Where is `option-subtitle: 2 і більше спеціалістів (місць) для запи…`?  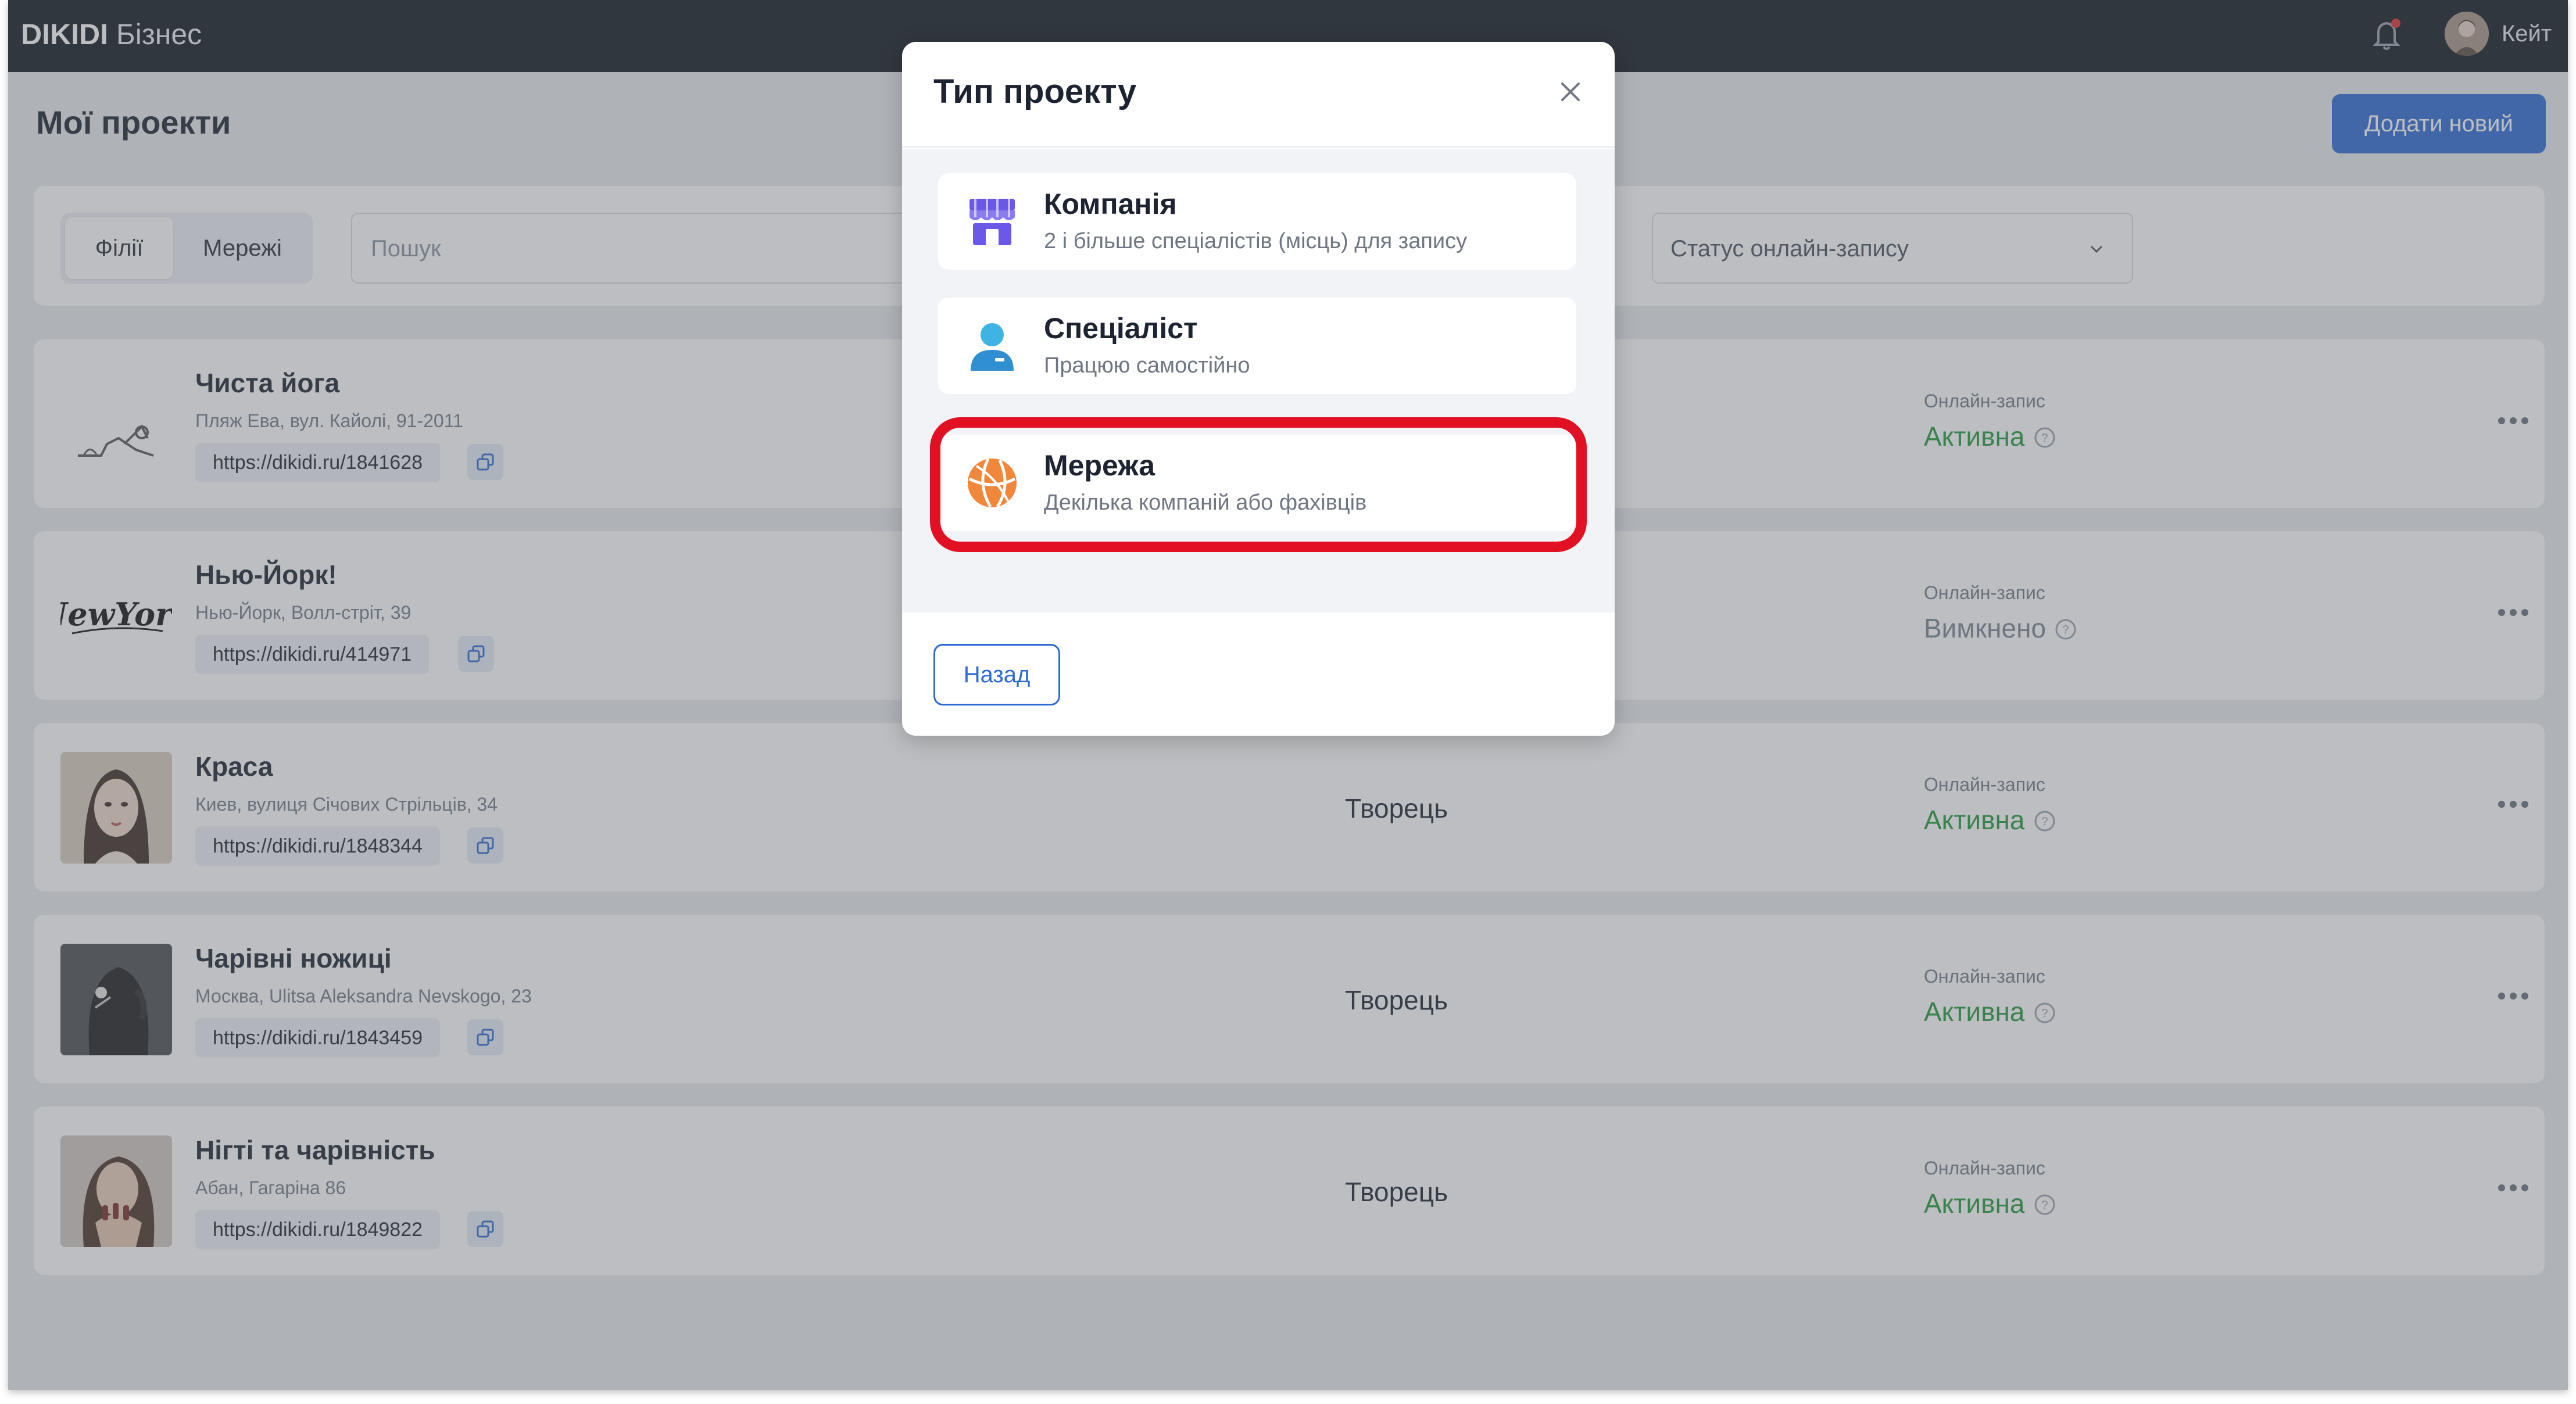
option-subtitle: 2 і більше спеціалістів (місць) для запи… is located at coordinates (1256, 241).